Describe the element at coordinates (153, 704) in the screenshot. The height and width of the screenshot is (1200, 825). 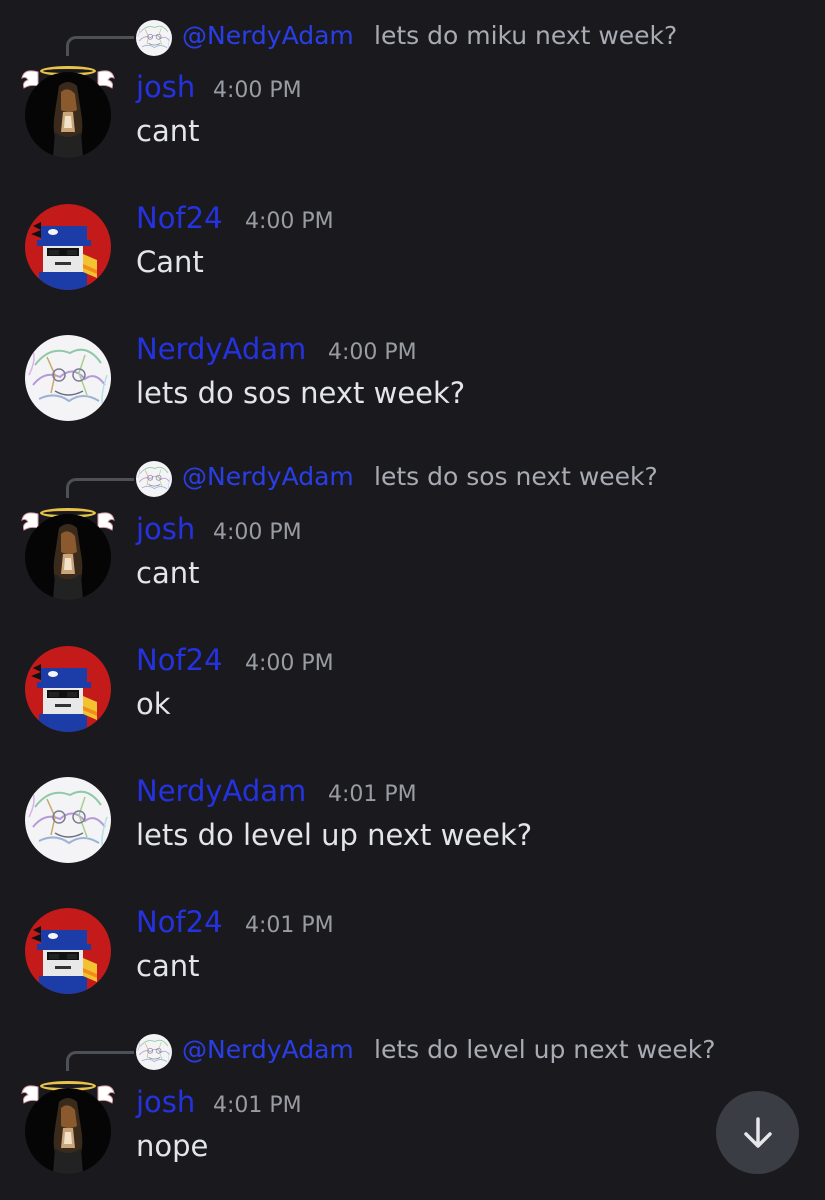
I see `message-text: ok` at that location.